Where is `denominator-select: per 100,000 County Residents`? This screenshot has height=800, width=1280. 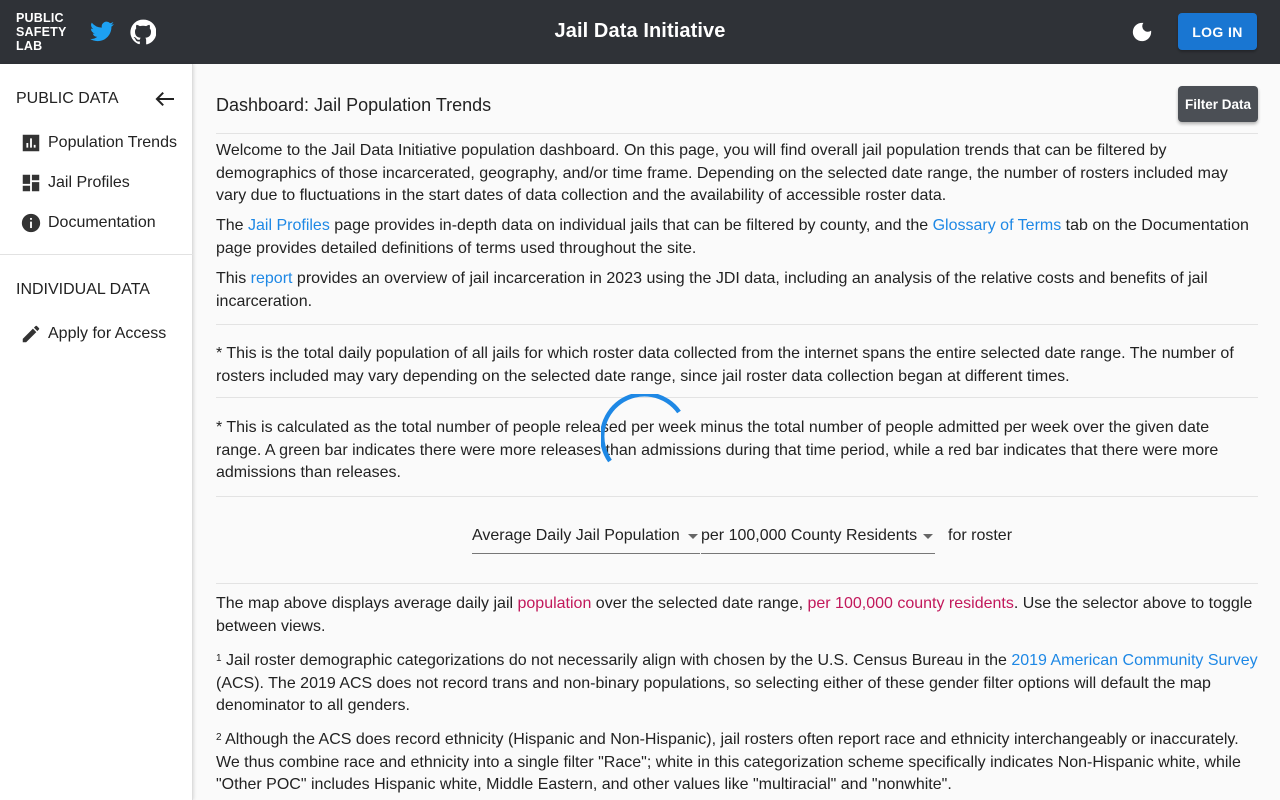 denominator-select: per 100,000 County Residents is located at coordinates (818, 539).